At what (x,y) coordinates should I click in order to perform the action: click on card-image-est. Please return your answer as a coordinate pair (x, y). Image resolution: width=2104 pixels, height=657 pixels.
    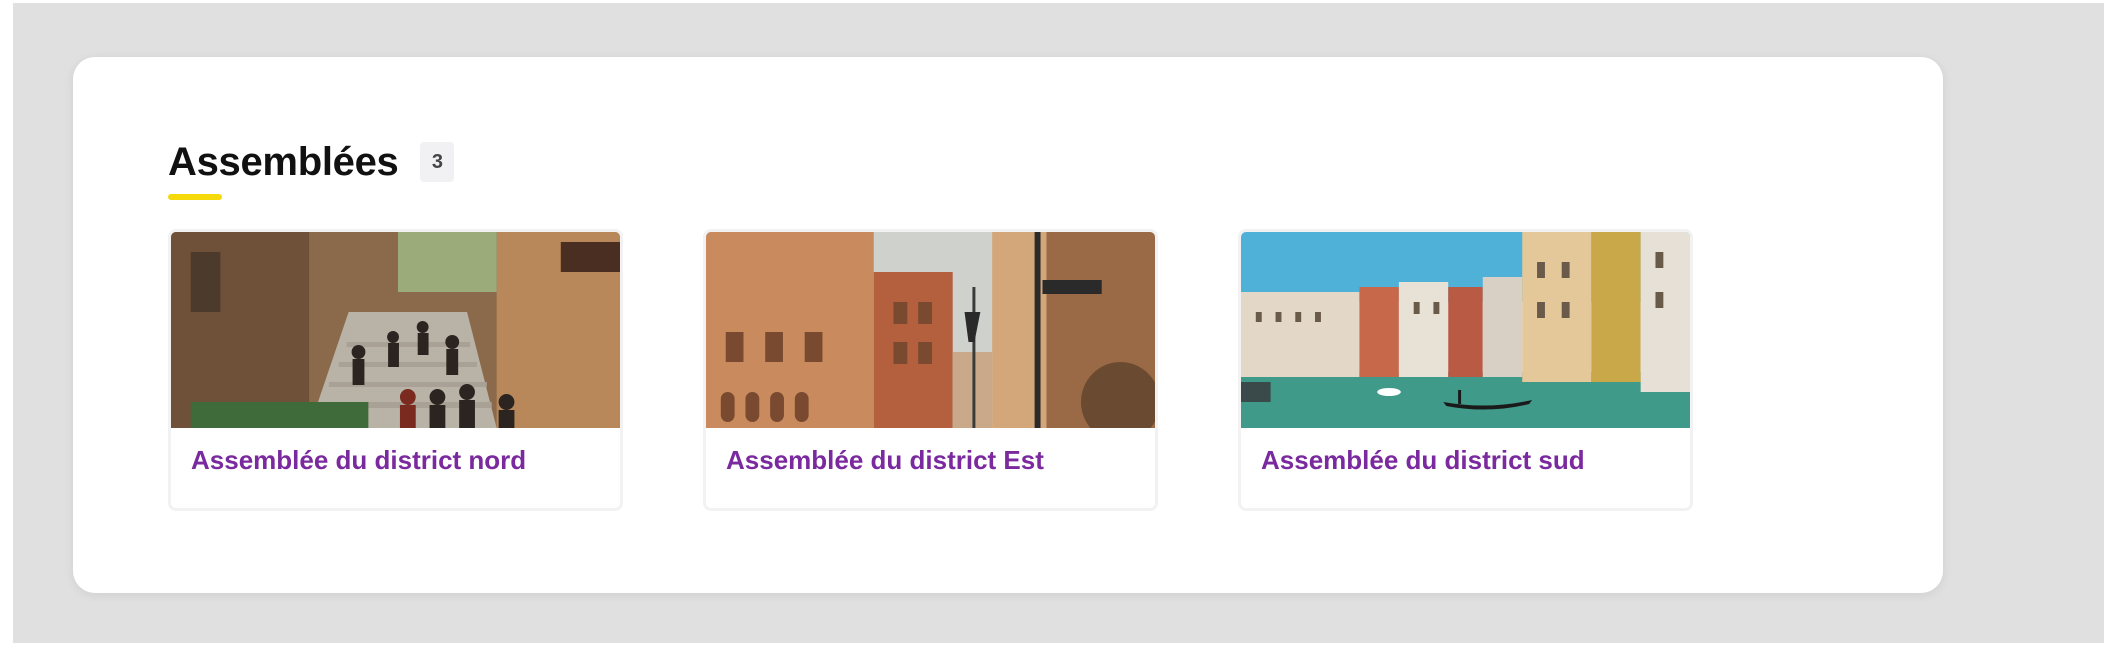
    Looking at the image, I should click on (930, 330).